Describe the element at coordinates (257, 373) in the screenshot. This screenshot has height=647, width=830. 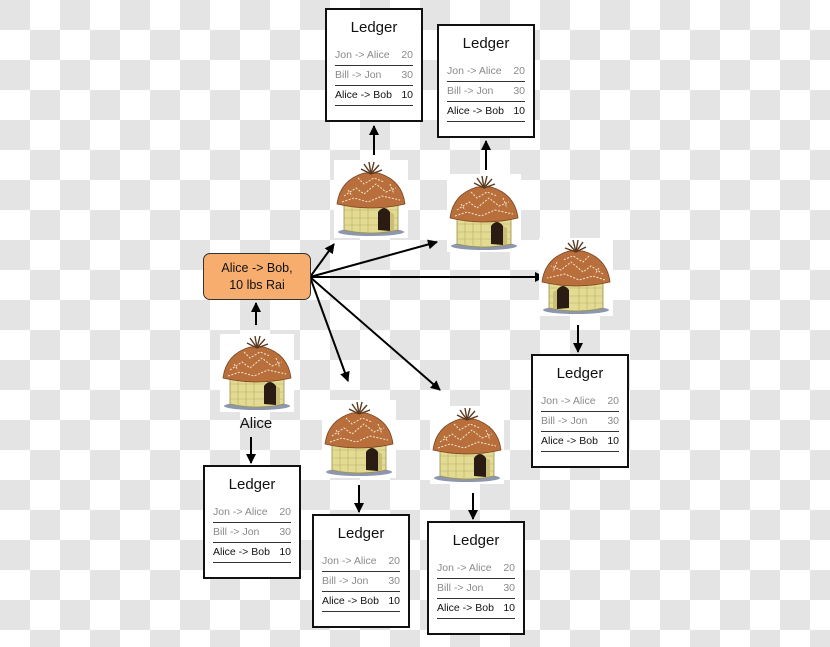
I see `alice-hut-icon` at that location.